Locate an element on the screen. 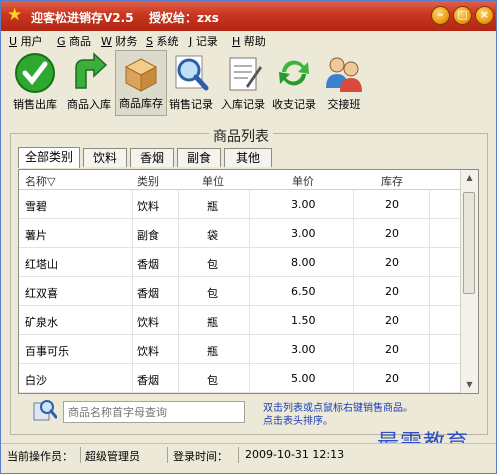 This screenshot has height=474, width=497. star-app-icon: ★ is located at coordinates (15, 15).